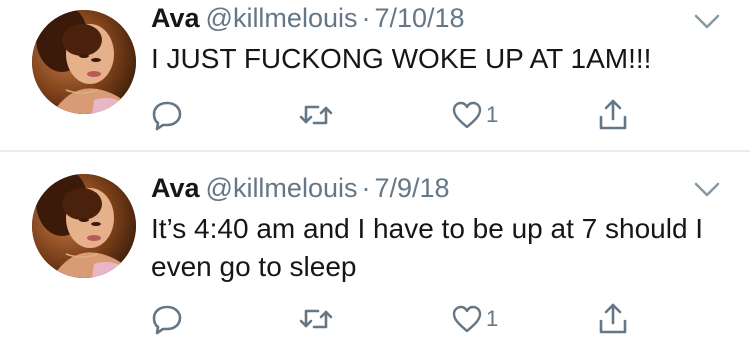 This screenshot has width=750, height=349. I want to click on tweet-header: Ava @killmelouis · 7/9/18, so click(300, 188).